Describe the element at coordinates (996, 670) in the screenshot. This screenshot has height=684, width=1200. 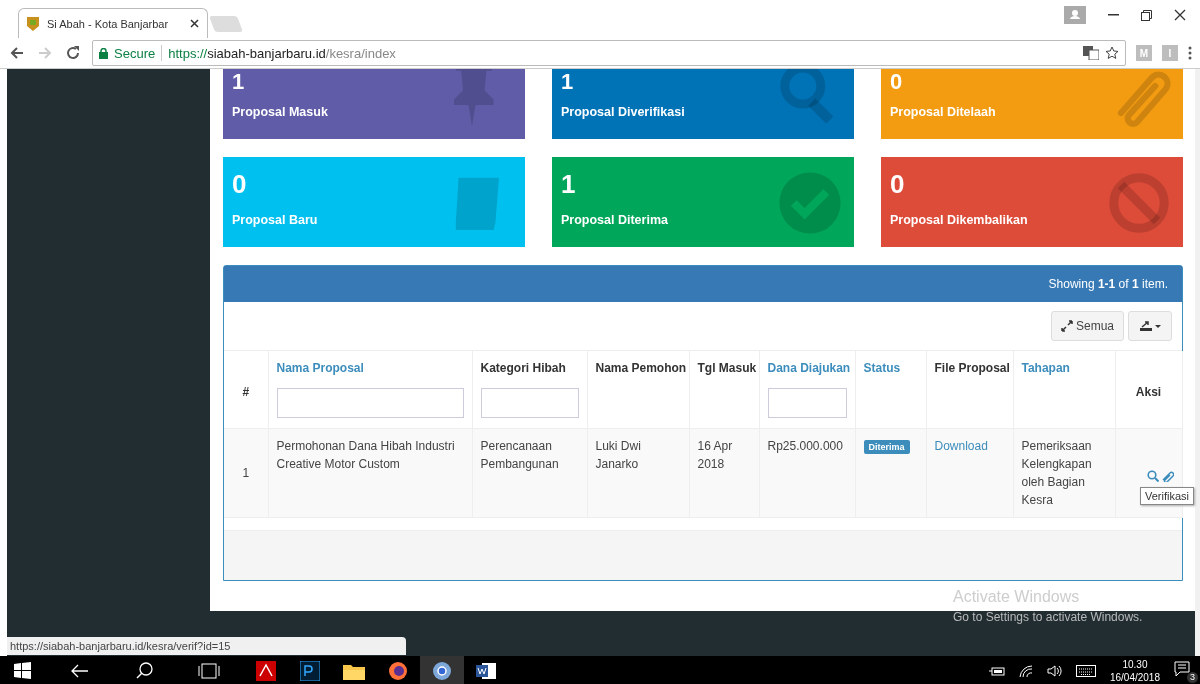
I see `battery-icon` at that location.